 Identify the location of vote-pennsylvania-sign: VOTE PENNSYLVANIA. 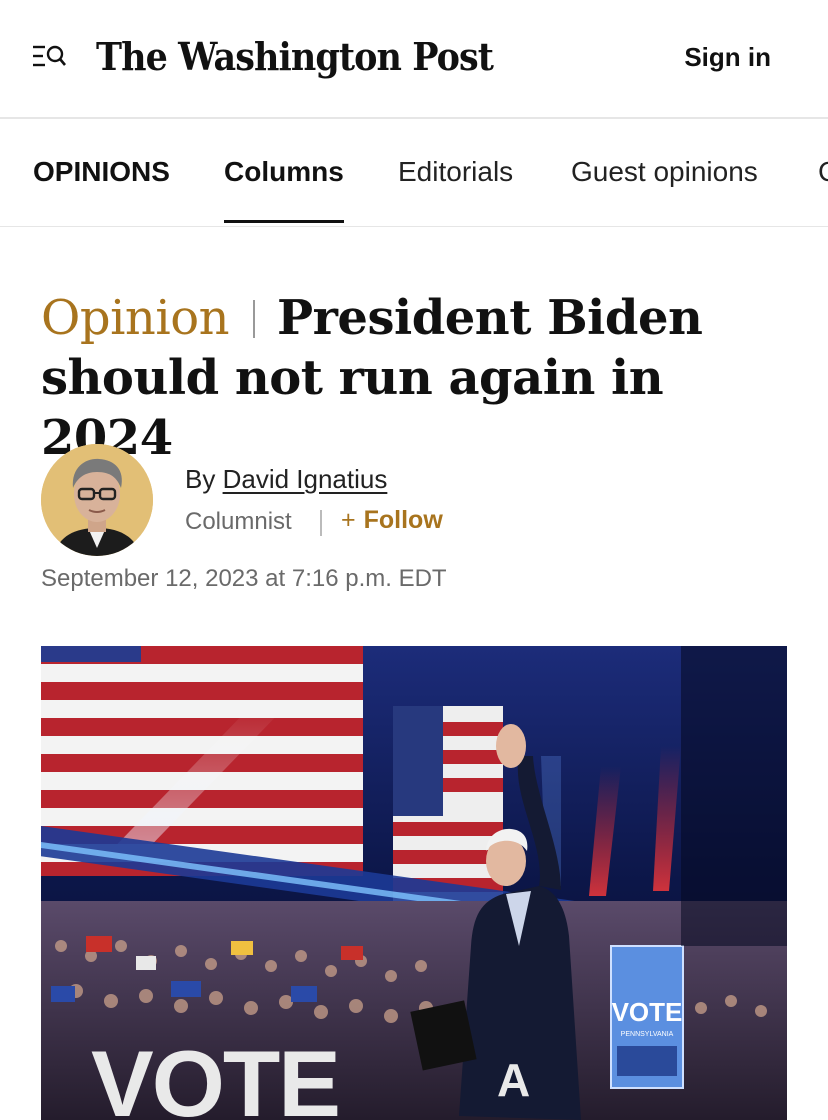
(647, 1017).